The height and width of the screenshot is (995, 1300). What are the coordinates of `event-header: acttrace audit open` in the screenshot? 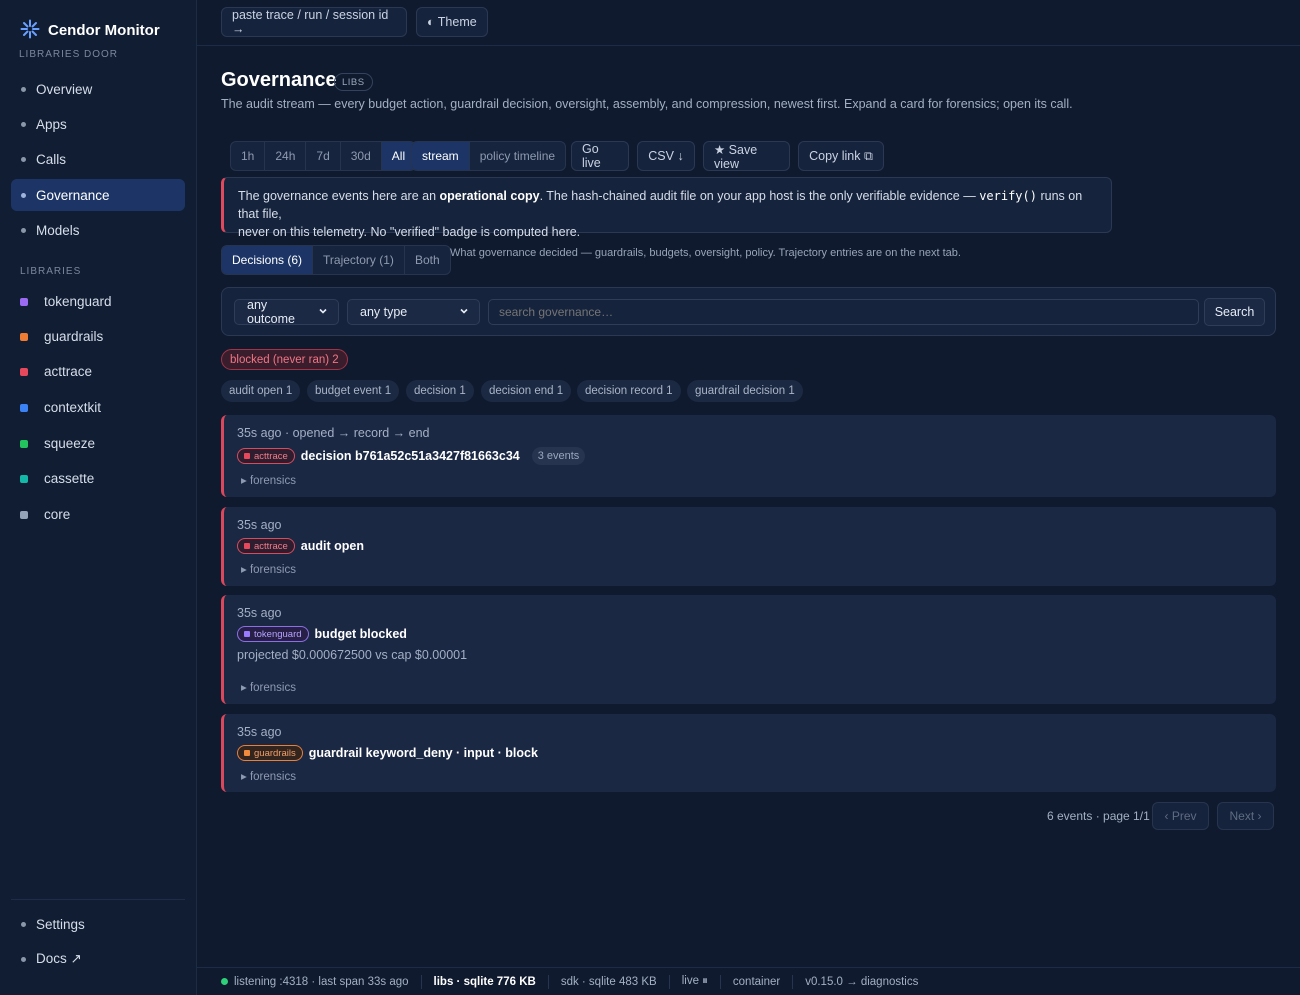 It's located at (300, 546).